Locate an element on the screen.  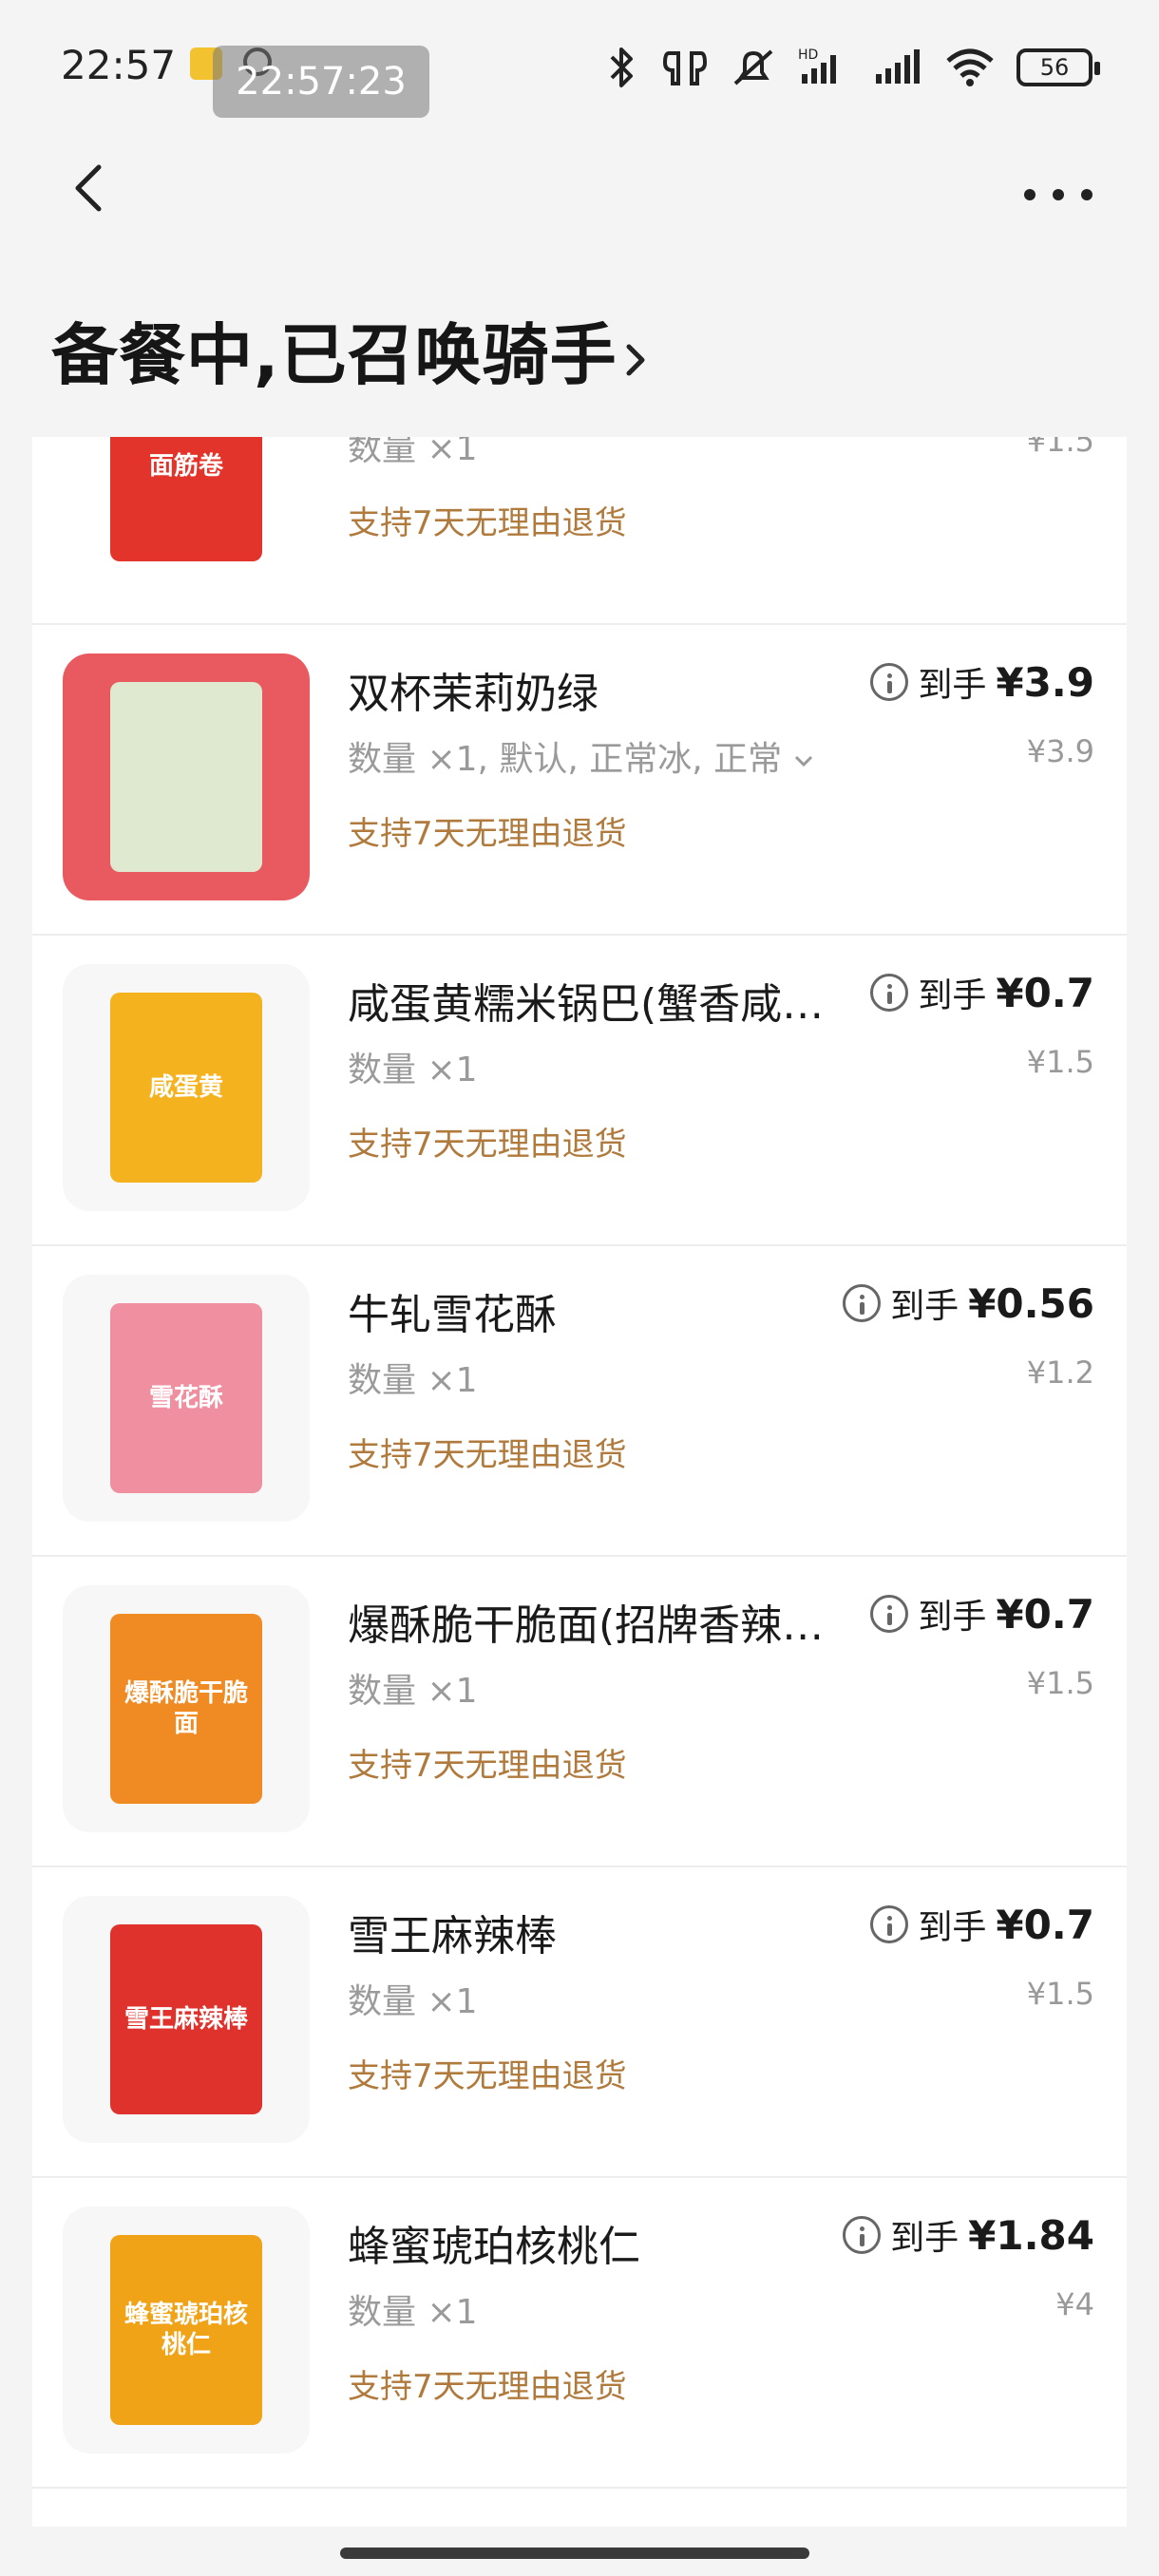
chevron-down-icon is located at coordinates (804, 761).